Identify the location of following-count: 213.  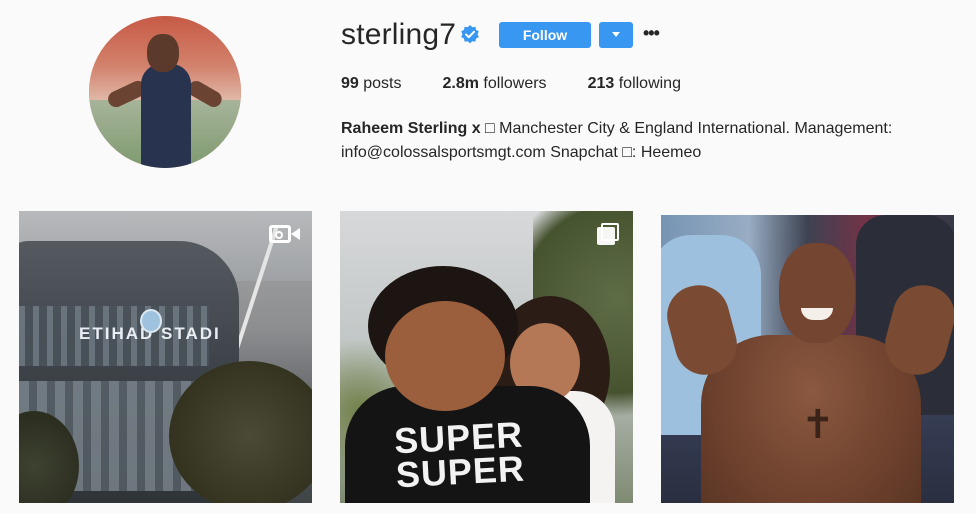
(601, 83).